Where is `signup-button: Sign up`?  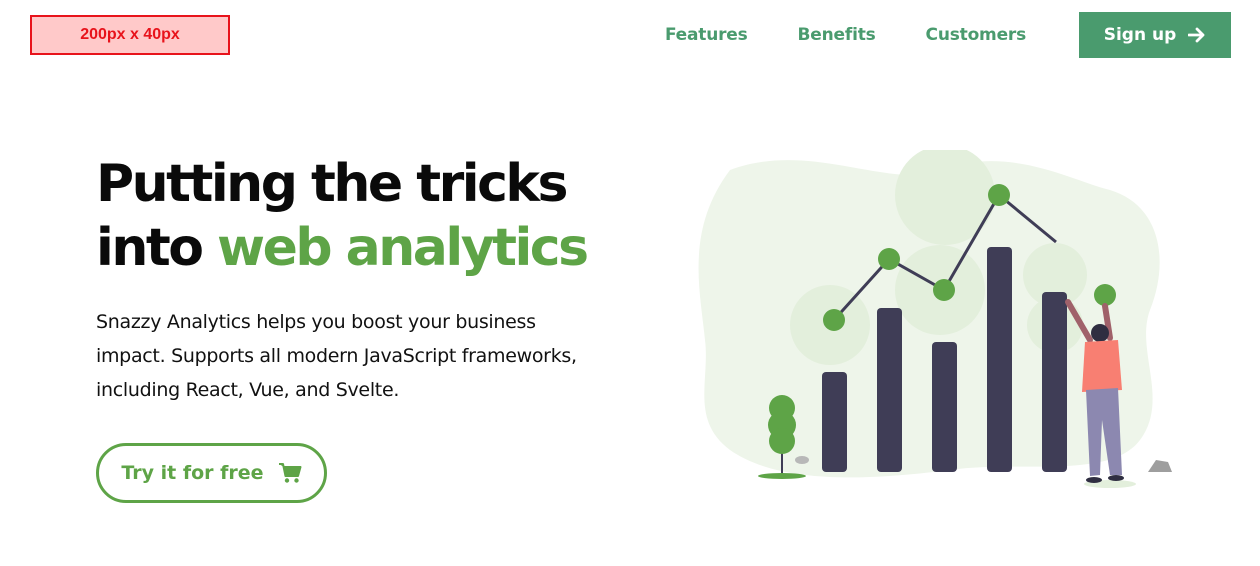 signup-button: Sign up is located at coordinates (1155, 35).